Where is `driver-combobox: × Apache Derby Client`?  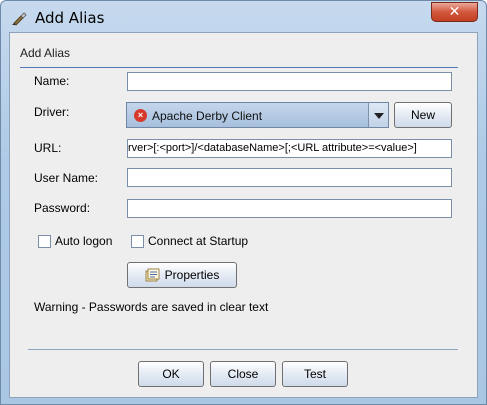
driver-combobox: × Apache Derby Client is located at coordinates (257, 115).